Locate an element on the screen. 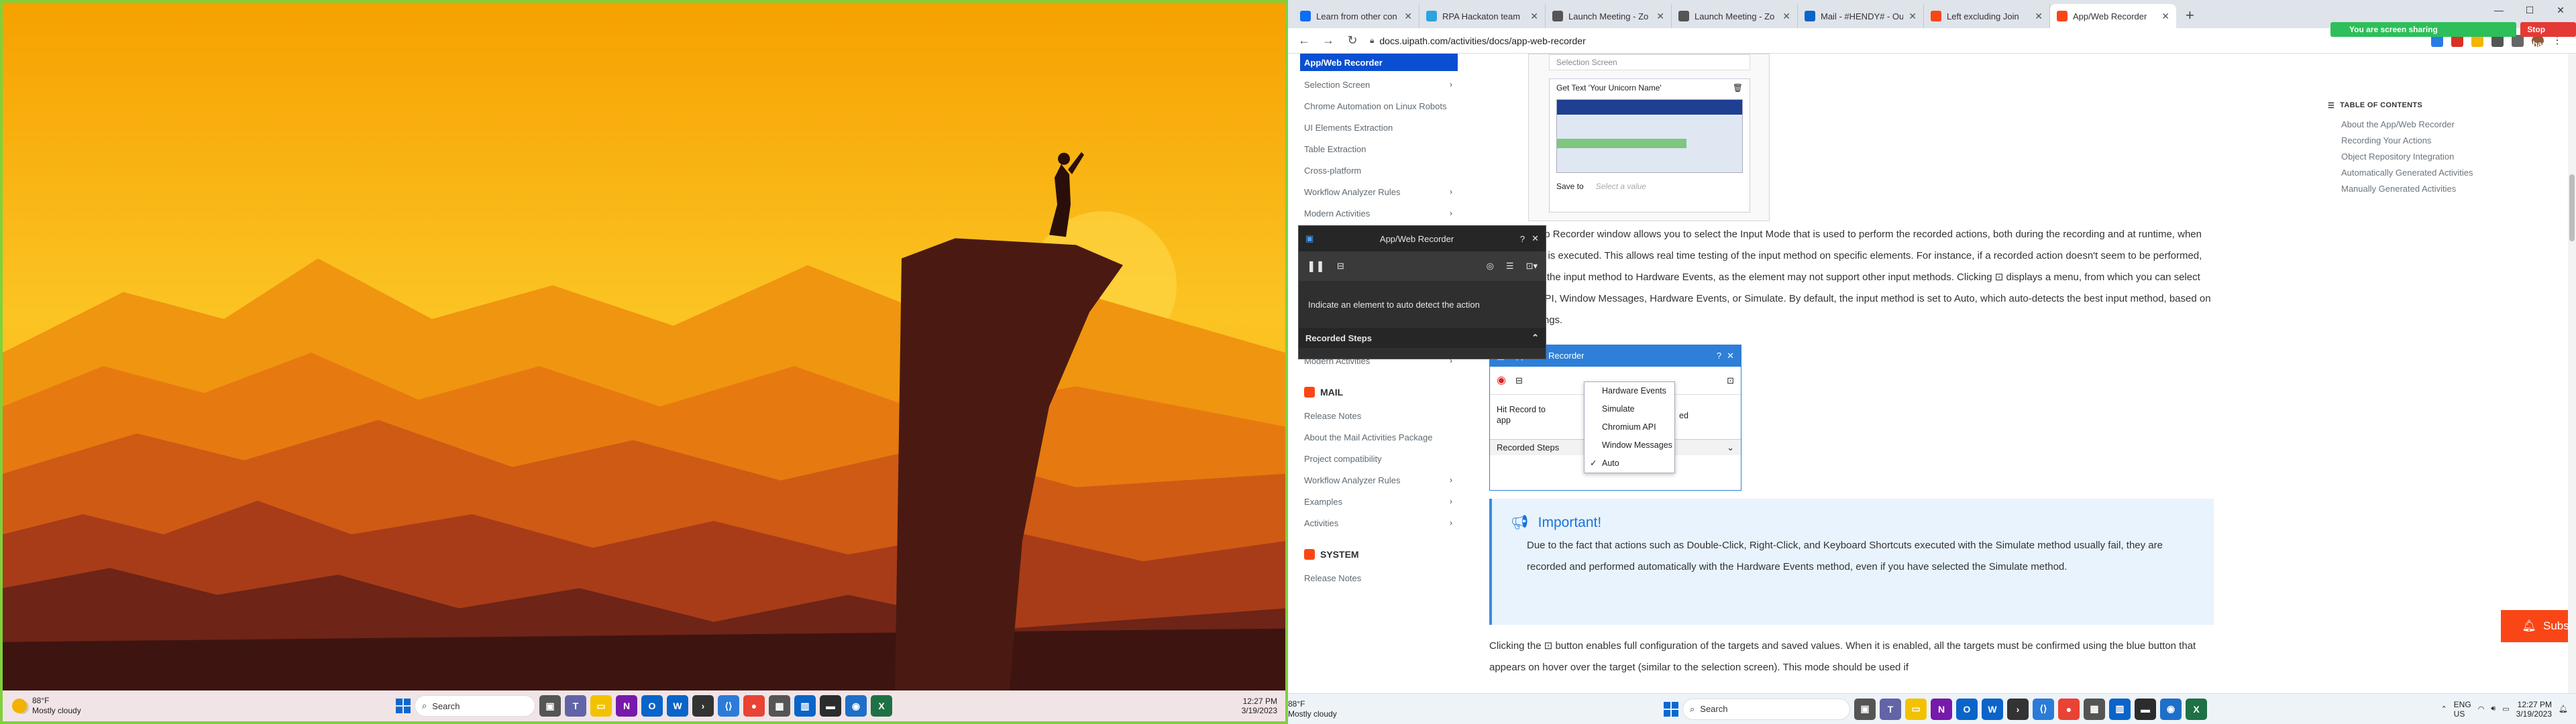  sidebar-item: Table Extraction is located at coordinates (1379, 149).